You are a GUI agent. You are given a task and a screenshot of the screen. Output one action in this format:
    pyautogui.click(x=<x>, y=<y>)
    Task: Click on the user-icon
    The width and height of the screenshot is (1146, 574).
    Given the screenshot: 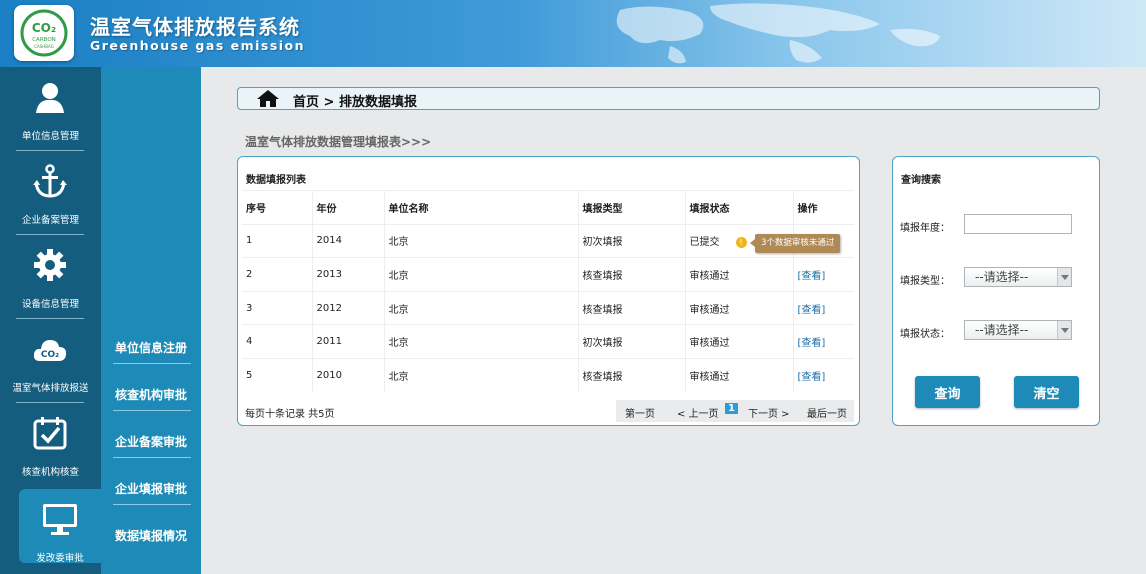 What is the action you would take?
    pyautogui.click(x=50, y=98)
    